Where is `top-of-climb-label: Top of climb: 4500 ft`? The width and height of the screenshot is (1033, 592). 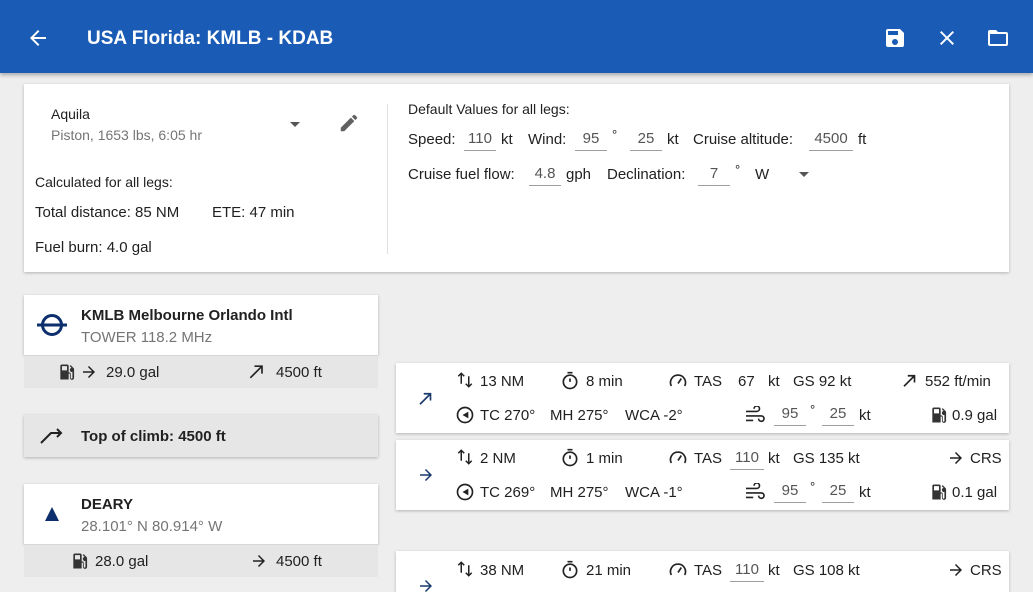
top-of-climb-label: Top of climb: 4500 ft is located at coordinates (153, 436).